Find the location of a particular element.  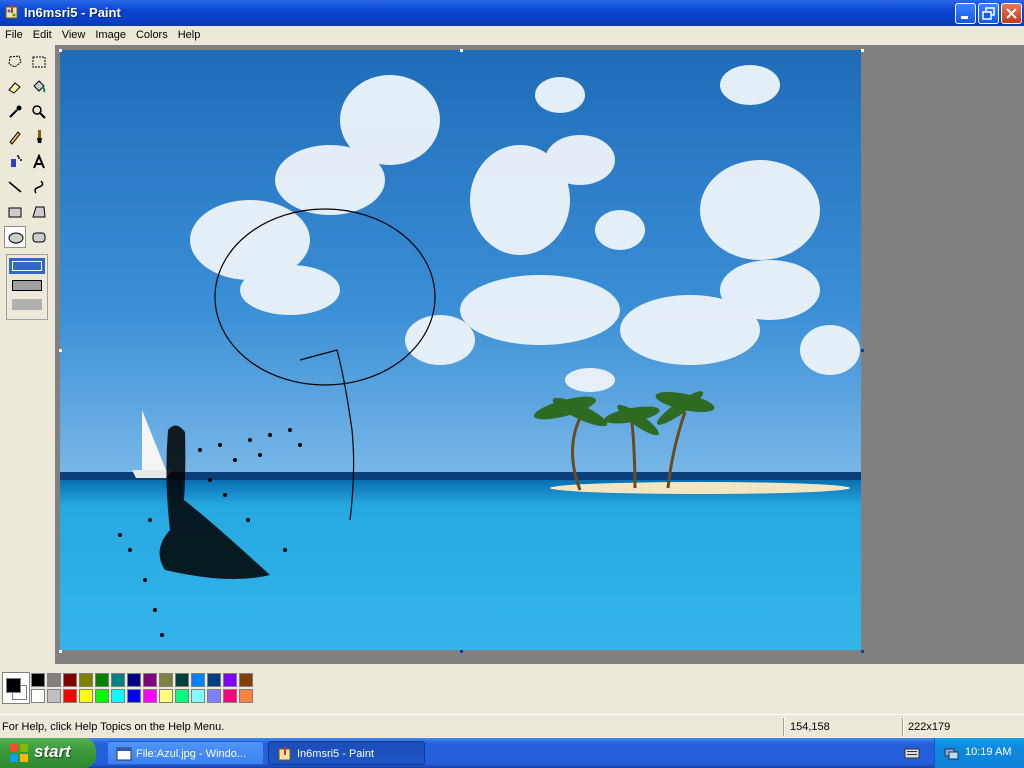

eyedropper-icon is located at coordinates (15, 111).